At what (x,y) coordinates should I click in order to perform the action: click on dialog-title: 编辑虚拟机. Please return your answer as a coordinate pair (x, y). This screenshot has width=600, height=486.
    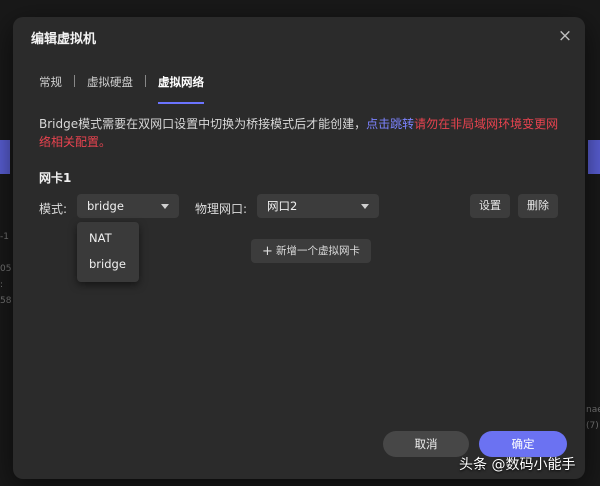
    Looking at the image, I should click on (64, 39).